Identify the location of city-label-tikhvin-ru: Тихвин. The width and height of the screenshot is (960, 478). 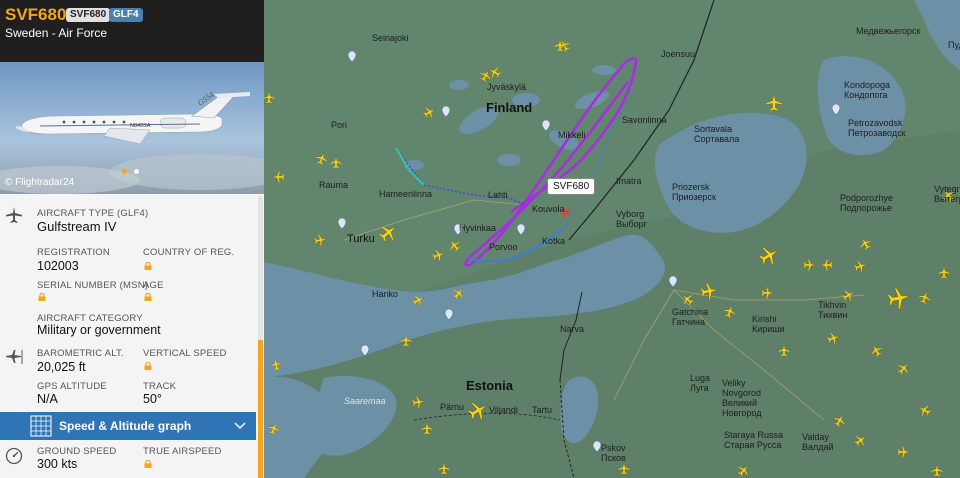
(833, 315).